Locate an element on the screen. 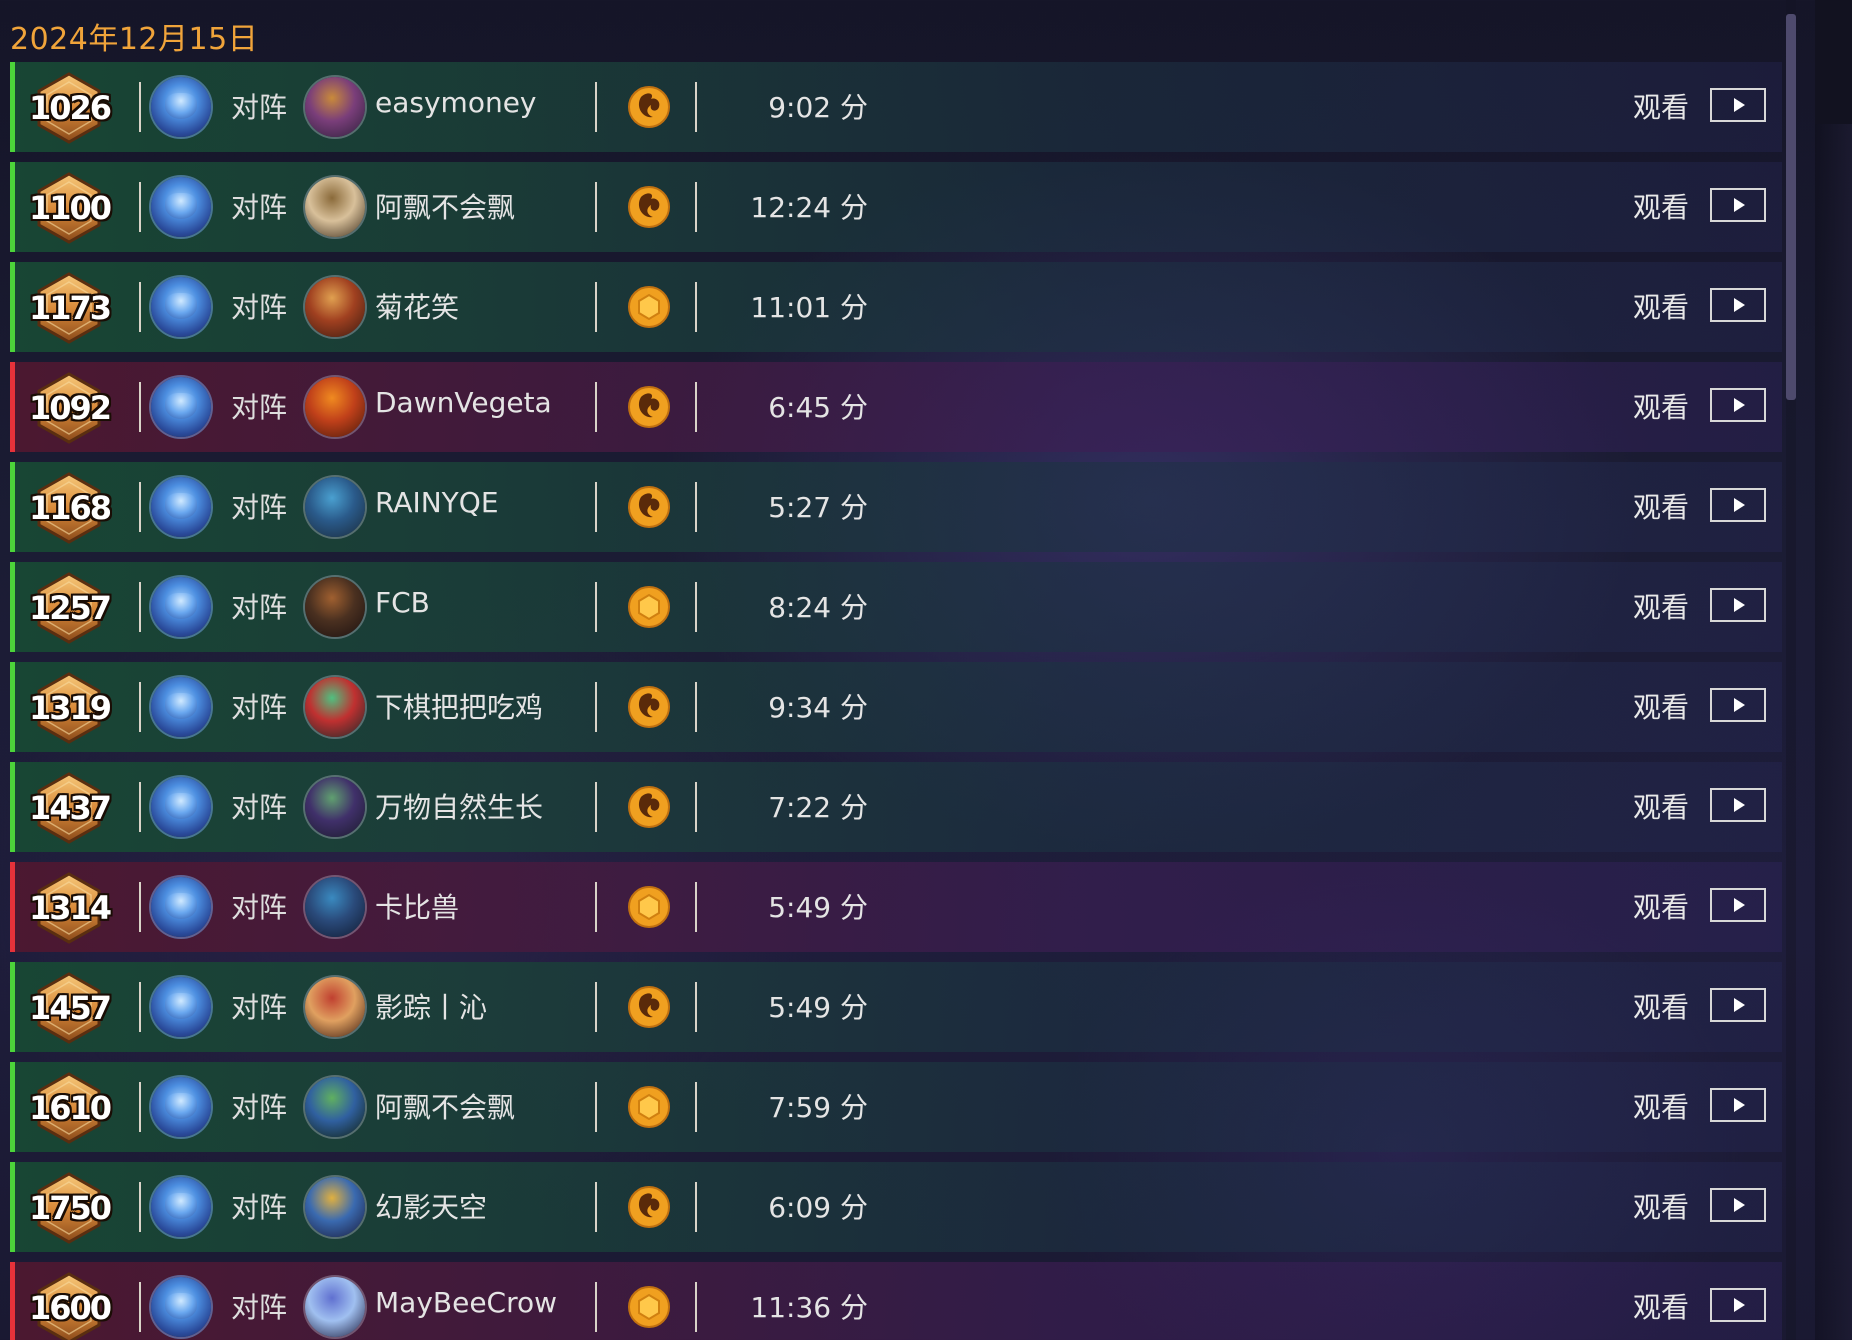  match-row: 1457 对阵 影踪丨沁 5:49 分 观看 is located at coordinates (896, 1007).